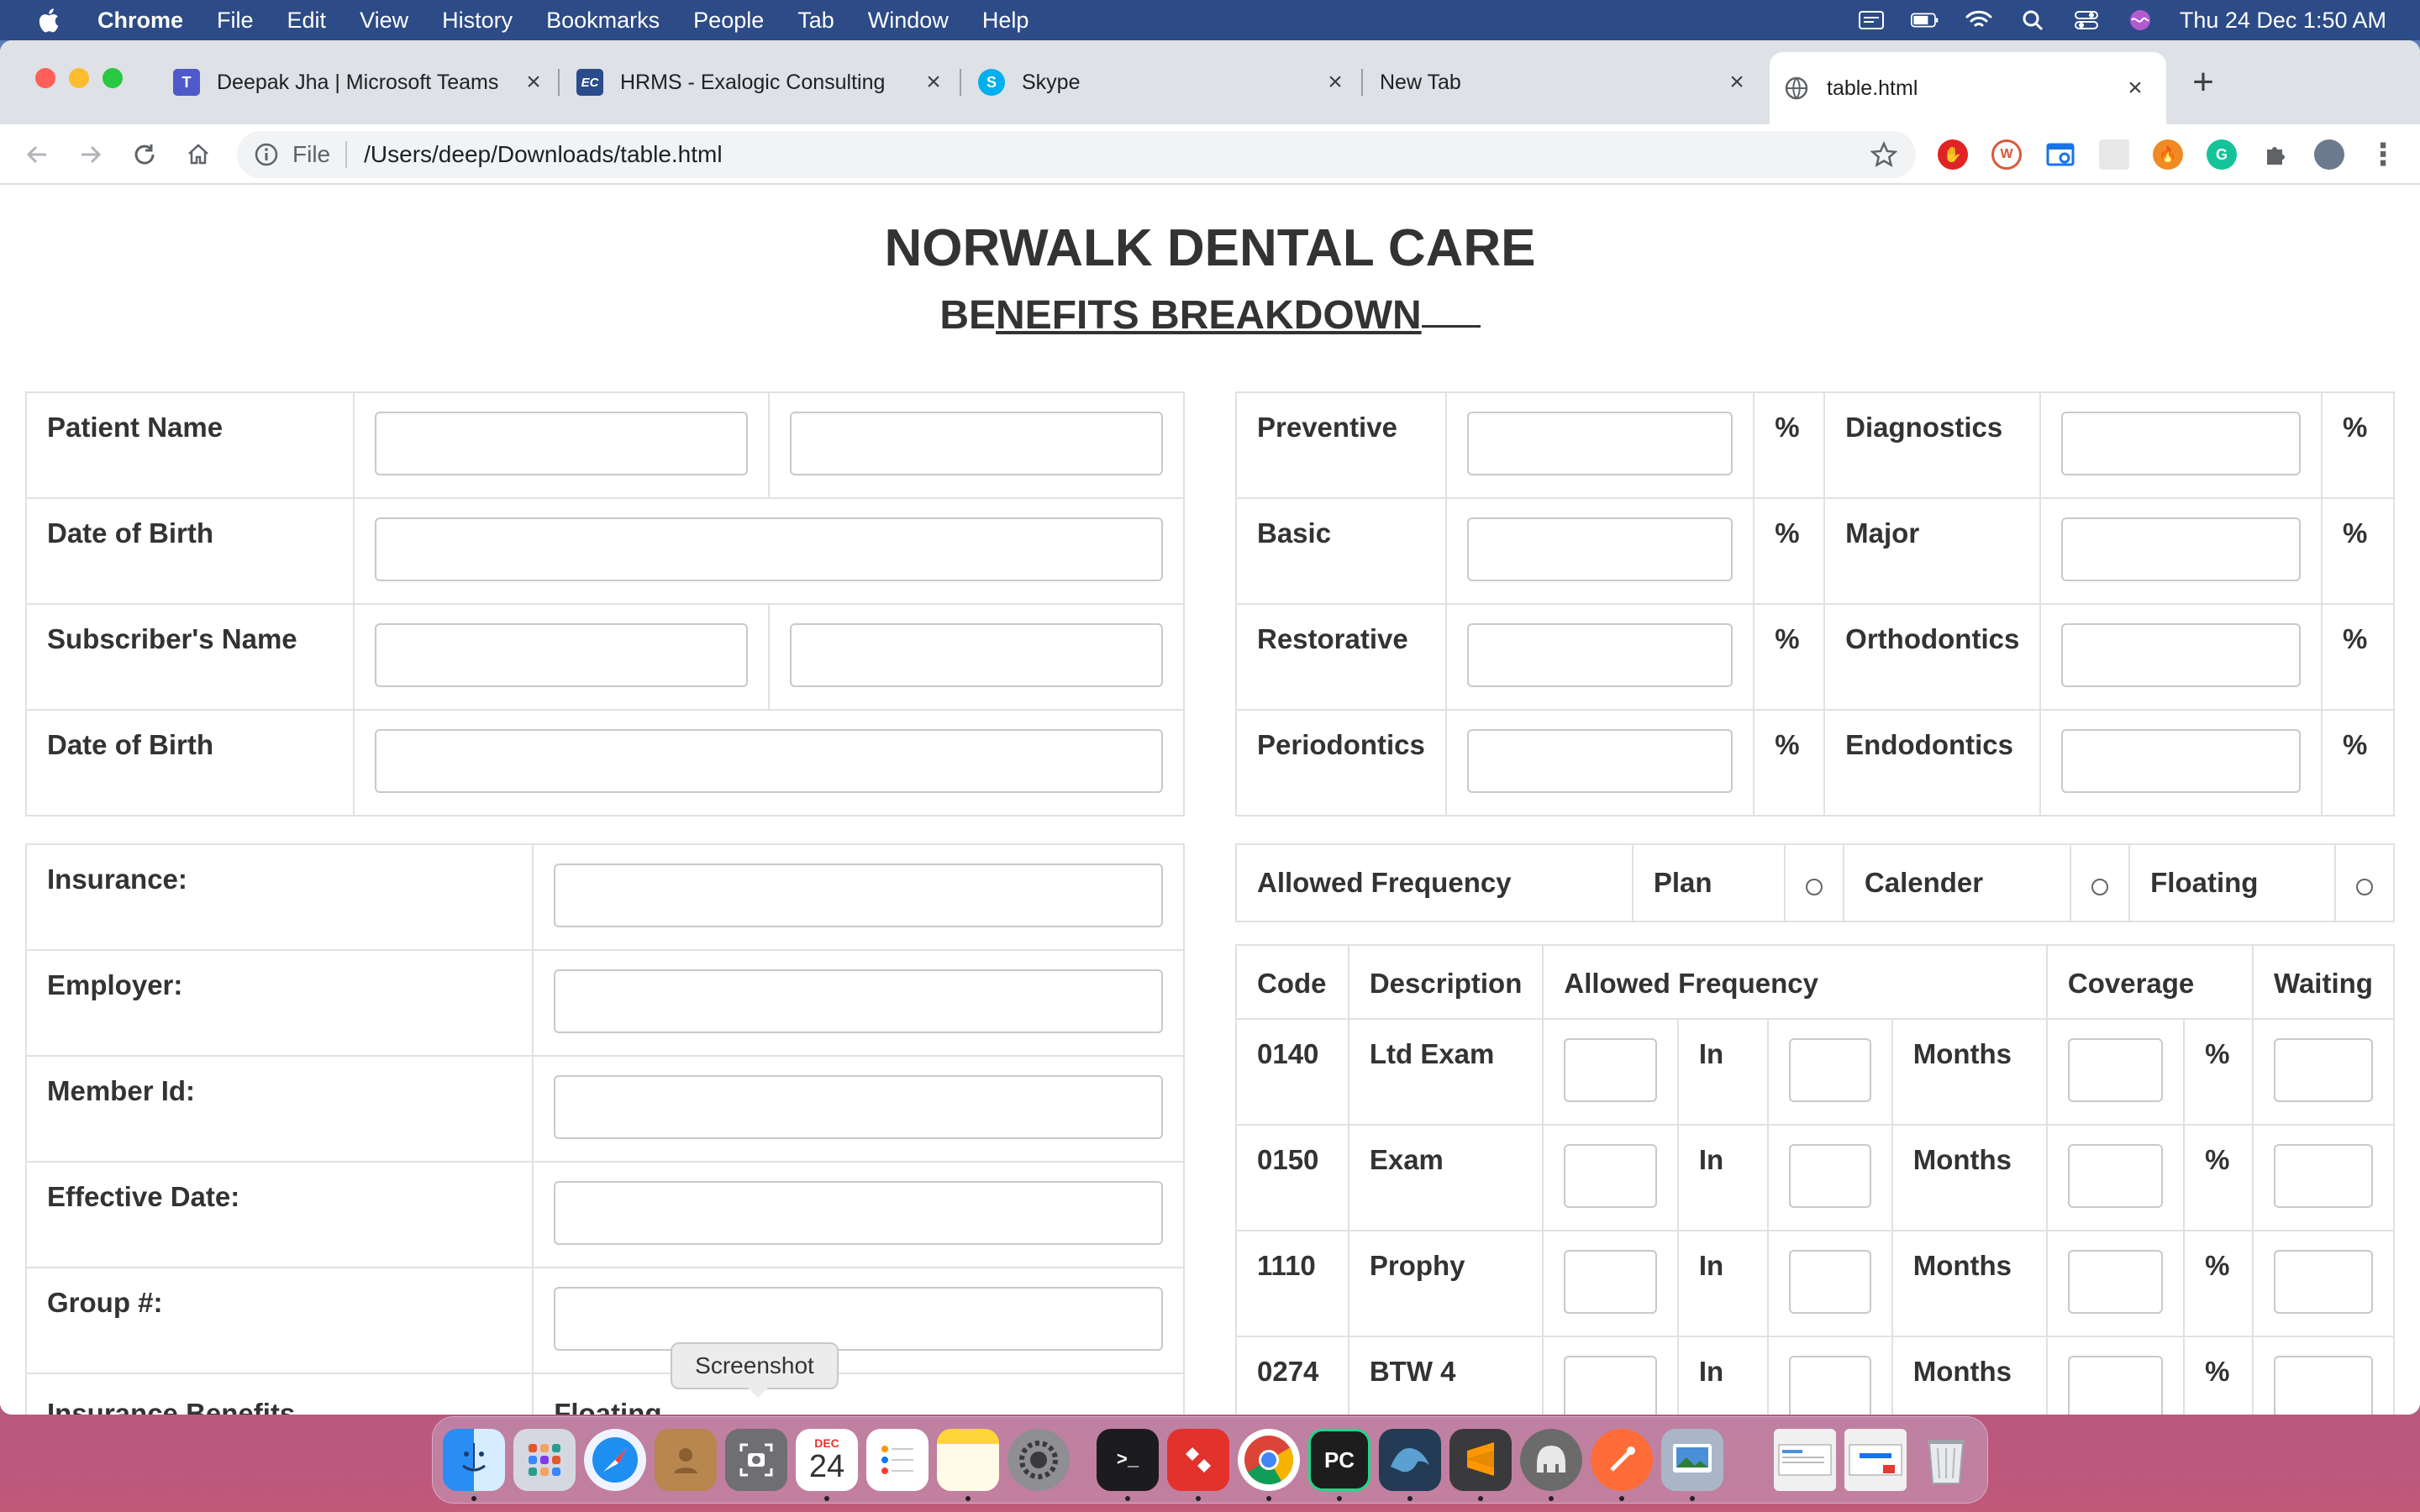  I want to click on patient-first-name-input, so click(561, 443).